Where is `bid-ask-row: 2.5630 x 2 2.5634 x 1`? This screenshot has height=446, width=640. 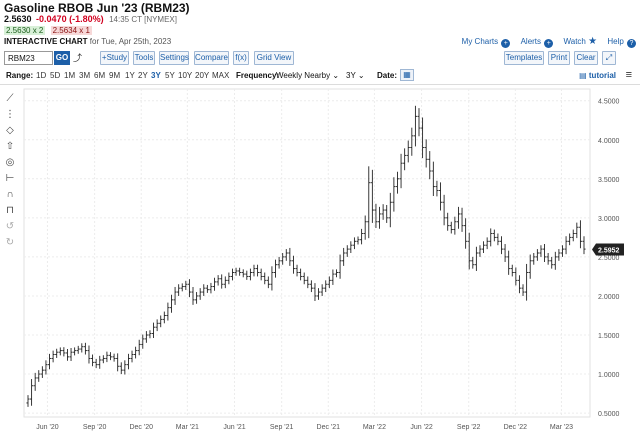
bid-ask-row: 2.5630 x 2 2.5634 x 1 is located at coordinates (48, 31).